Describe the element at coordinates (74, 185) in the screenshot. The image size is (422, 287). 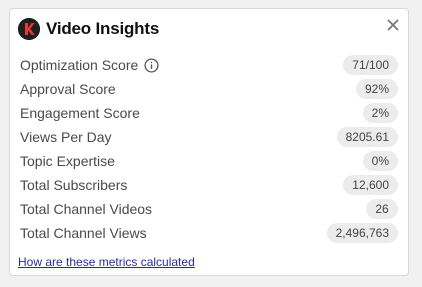
I see `metric-label: Total Subscribers` at that location.